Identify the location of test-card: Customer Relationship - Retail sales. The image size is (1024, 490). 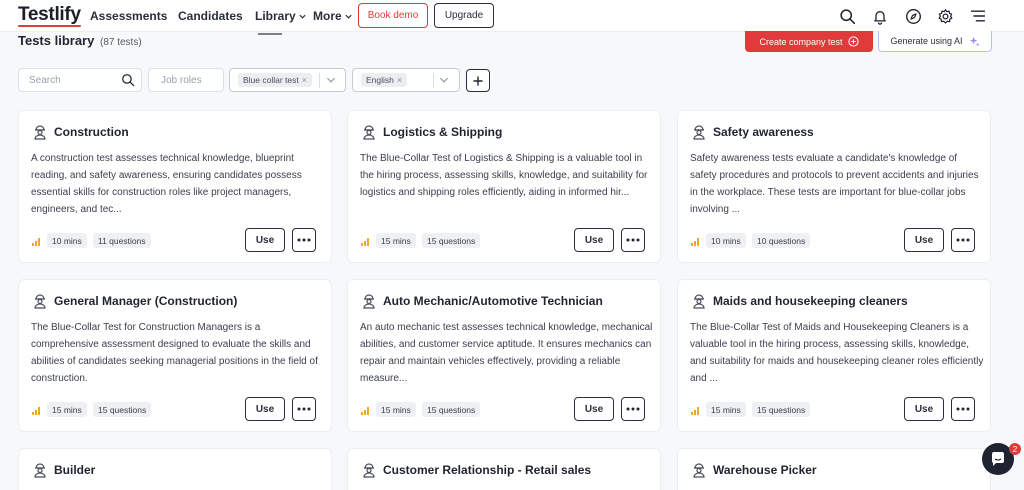
(504, 469).